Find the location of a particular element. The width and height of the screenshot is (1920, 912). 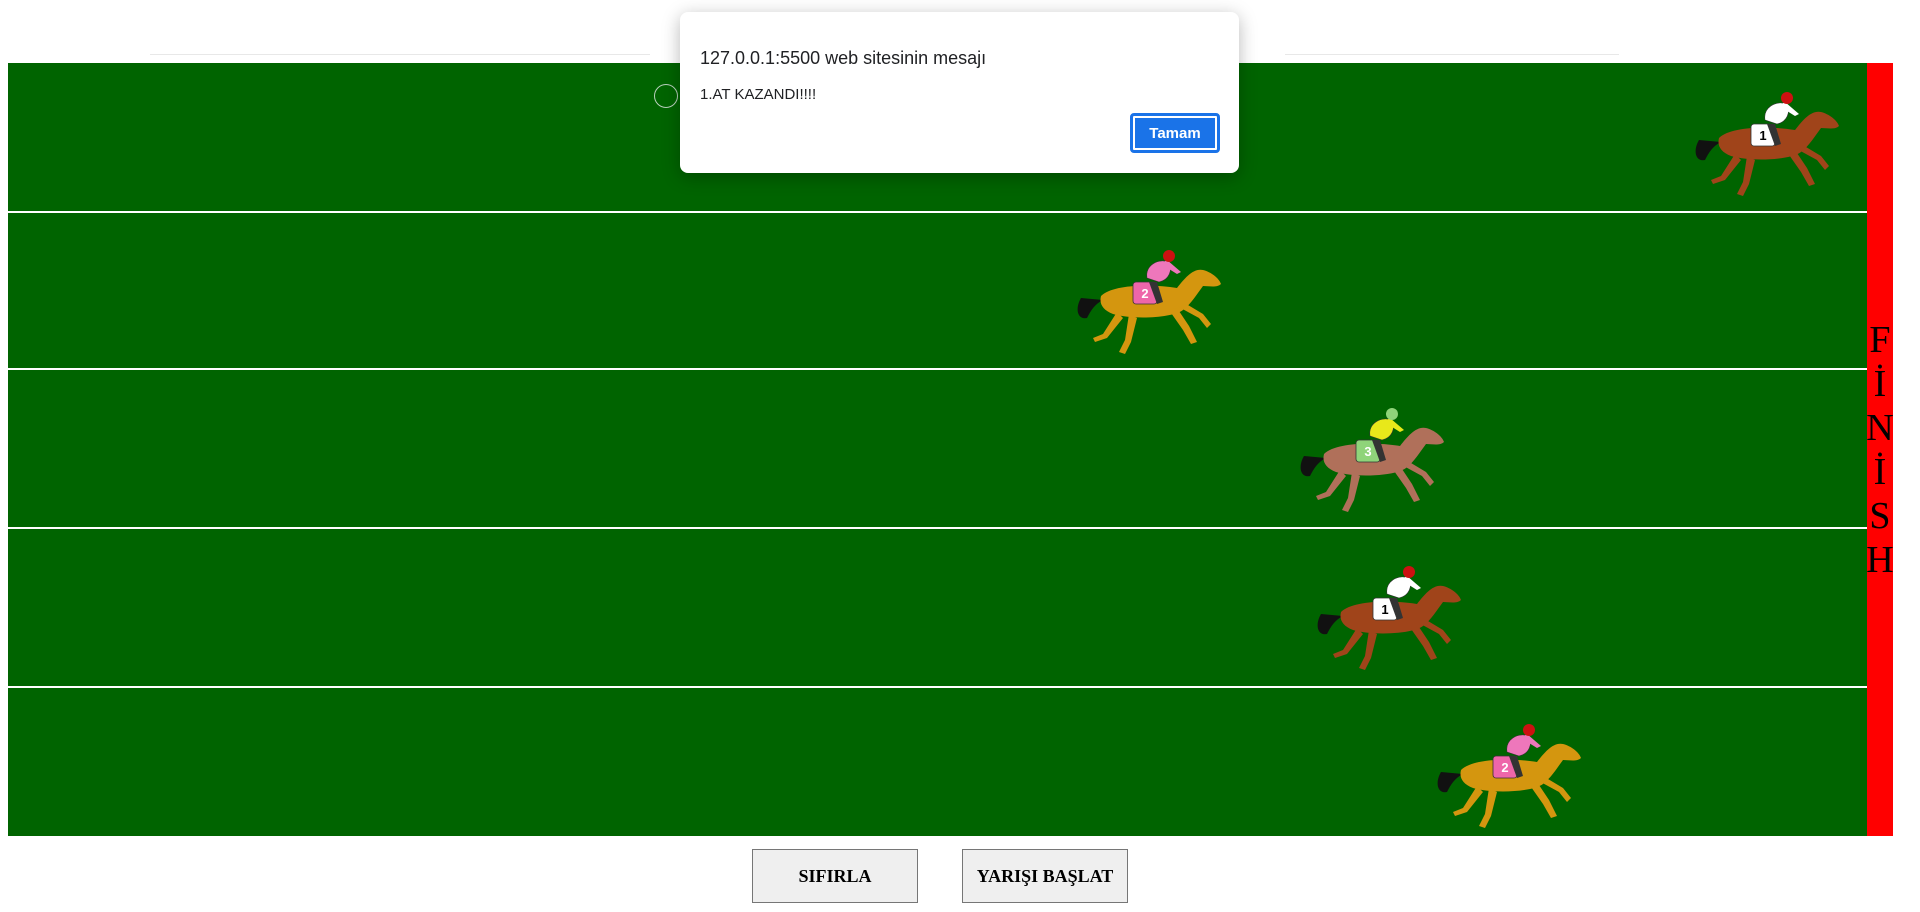

horse-lane-5: 2 is located at coordinates (1508, 778).